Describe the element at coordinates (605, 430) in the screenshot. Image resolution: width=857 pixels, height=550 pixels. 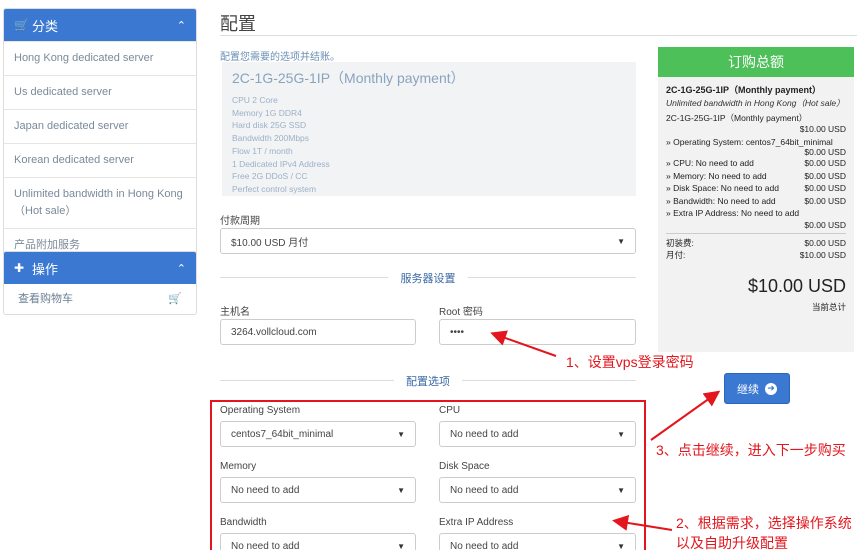
I see `annotation-arrows` at that location.